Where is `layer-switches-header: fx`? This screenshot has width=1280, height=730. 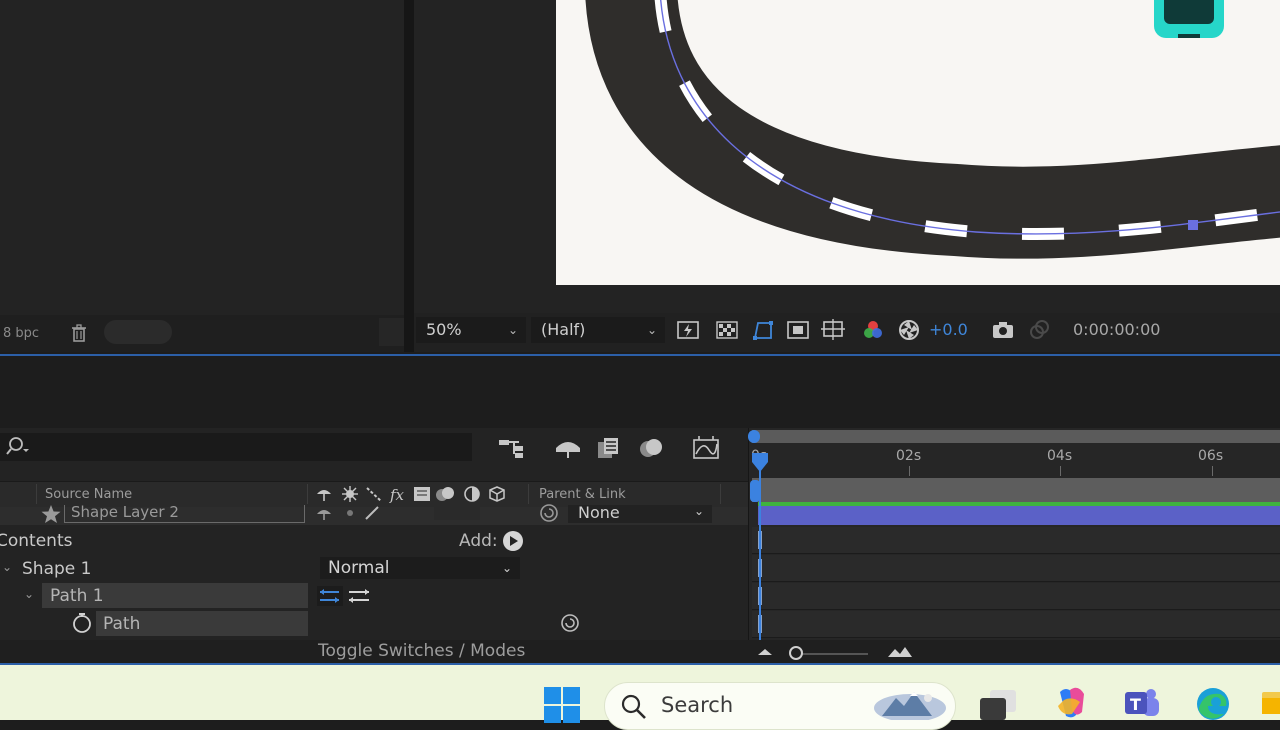
layer-switches-header: fx is located at coordinates (414, 494).